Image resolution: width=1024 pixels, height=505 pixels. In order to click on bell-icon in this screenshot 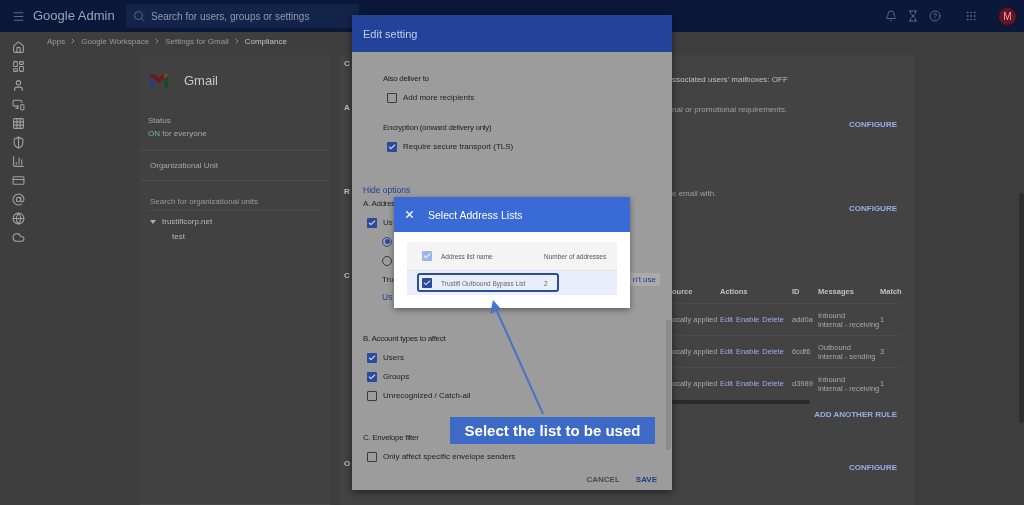, I will do `click(891, 16)`.